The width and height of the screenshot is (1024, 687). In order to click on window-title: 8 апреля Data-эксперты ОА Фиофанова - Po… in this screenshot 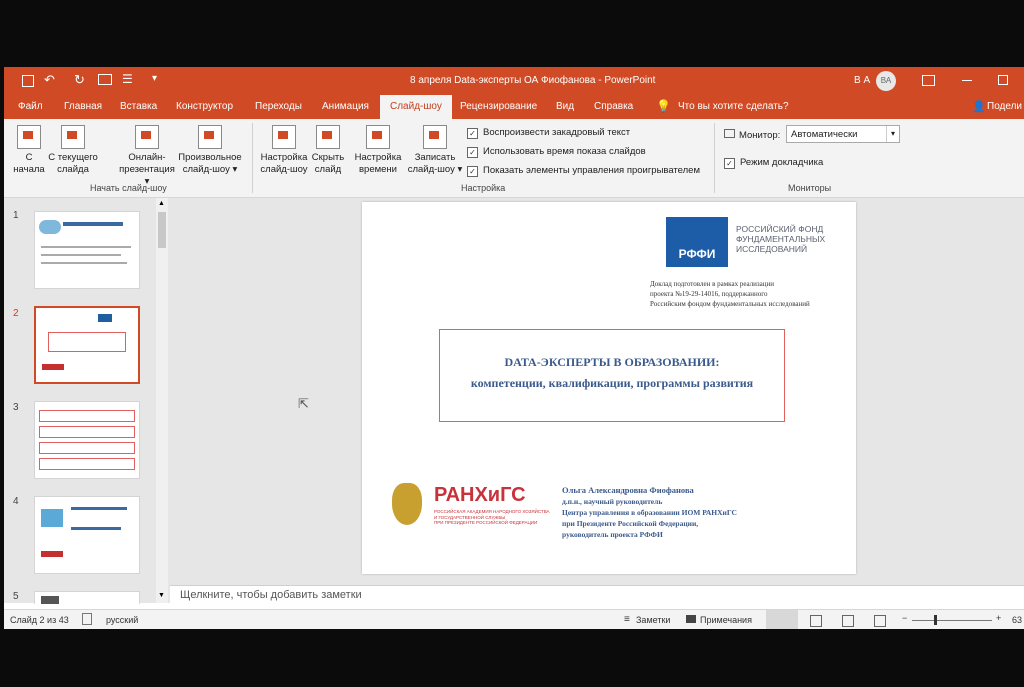, I will do `click(533, 80)`.